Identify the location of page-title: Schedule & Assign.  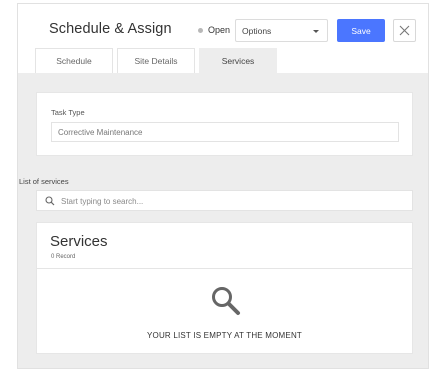
(110, 29).